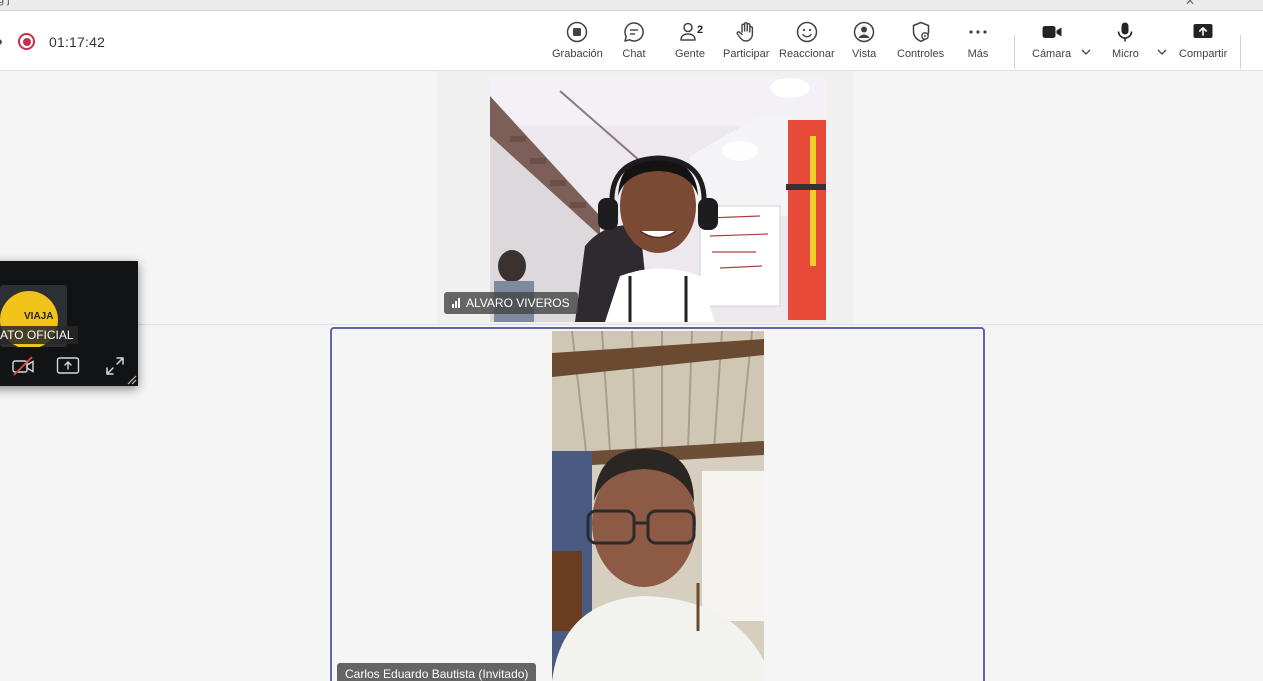 This screenshot has width=1263, height=681. I want to click on more-button: Más, so click(978, 43).